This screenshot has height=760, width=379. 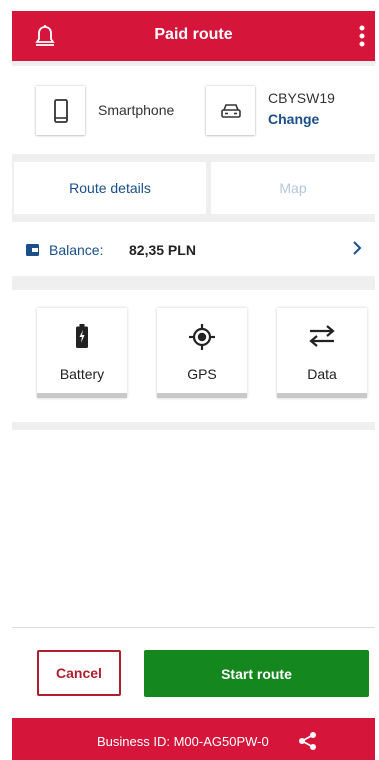 What do you see at coordinates (202, 353) in the screenshot?
I see `gps-card: GPS` at bounding box center [202, 353].